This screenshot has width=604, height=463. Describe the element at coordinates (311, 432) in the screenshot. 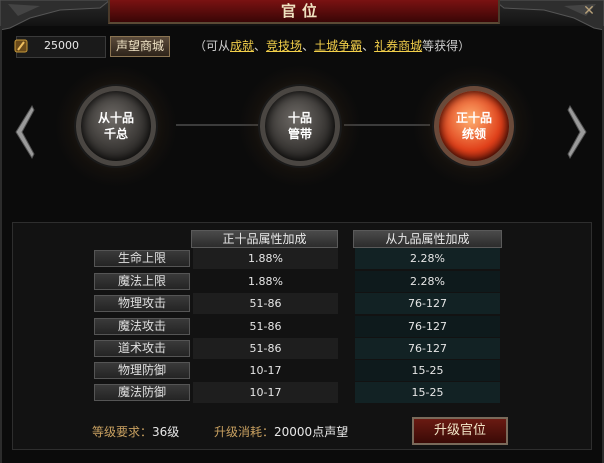

I see `upgrade-cost-value: 20000点声望` at that location.